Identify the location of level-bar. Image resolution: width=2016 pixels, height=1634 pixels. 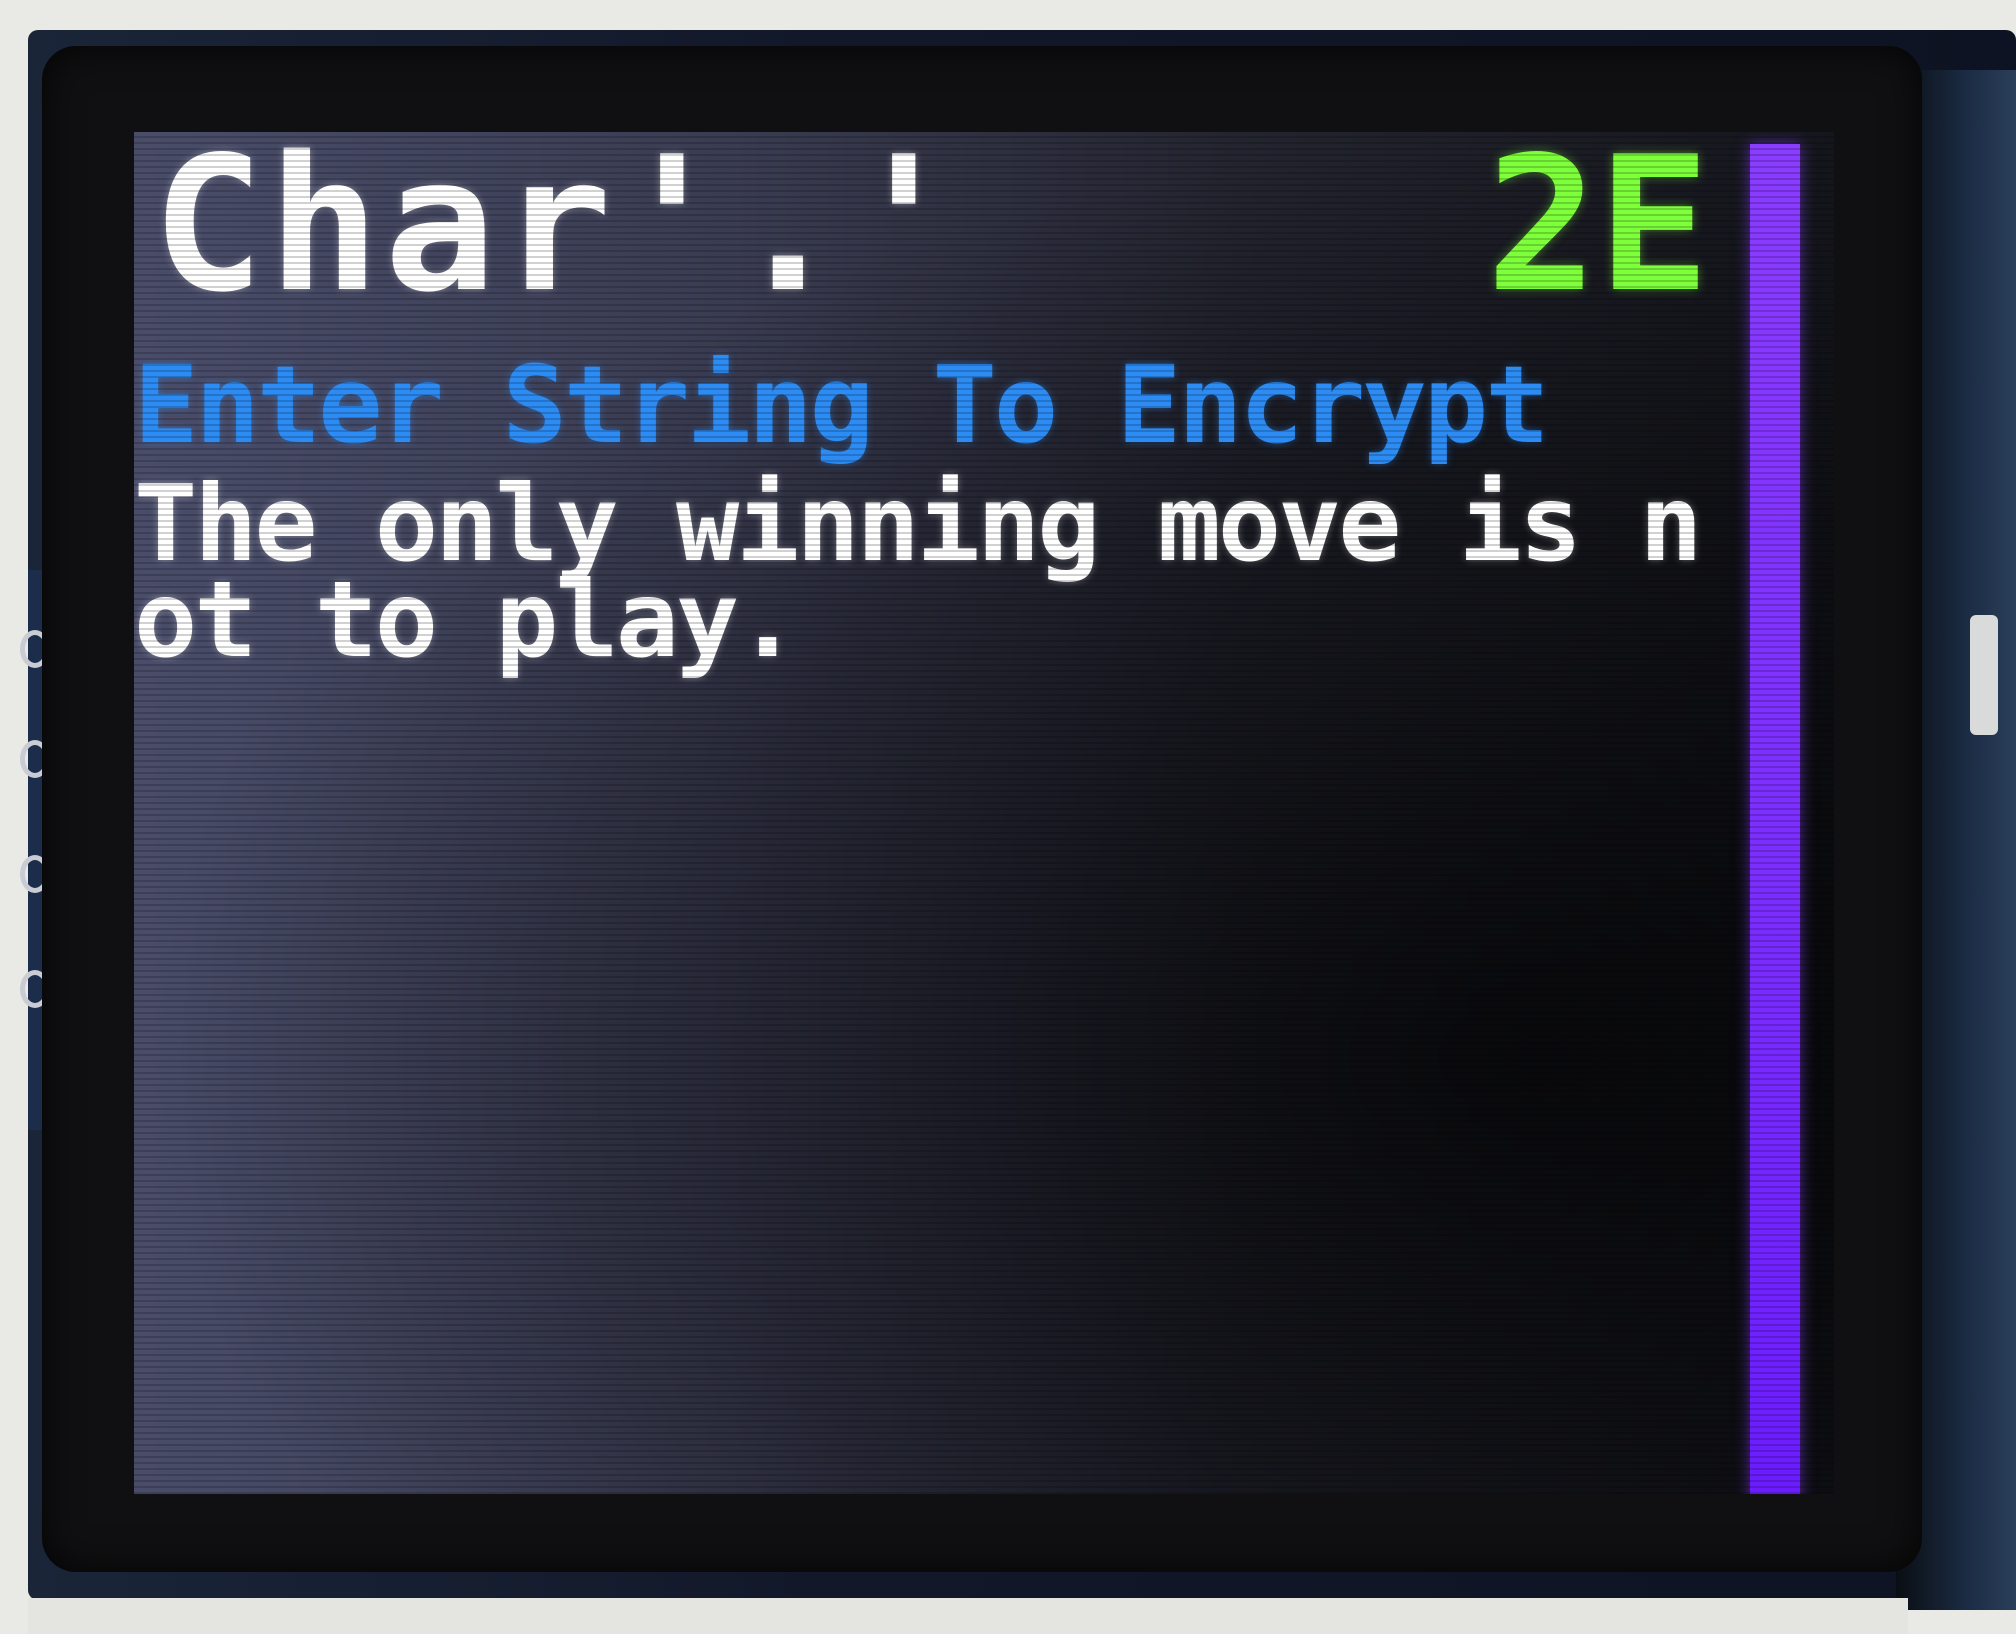
(1775, 819).